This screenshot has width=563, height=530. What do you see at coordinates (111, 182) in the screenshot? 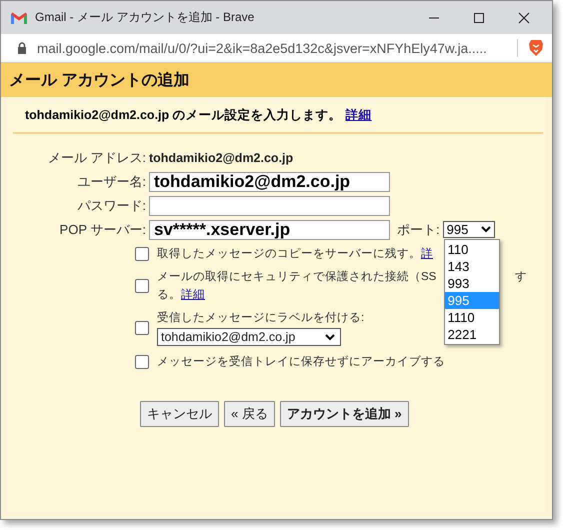
I see `field-label: ユーザー名:` at bounding box center [111, 182].